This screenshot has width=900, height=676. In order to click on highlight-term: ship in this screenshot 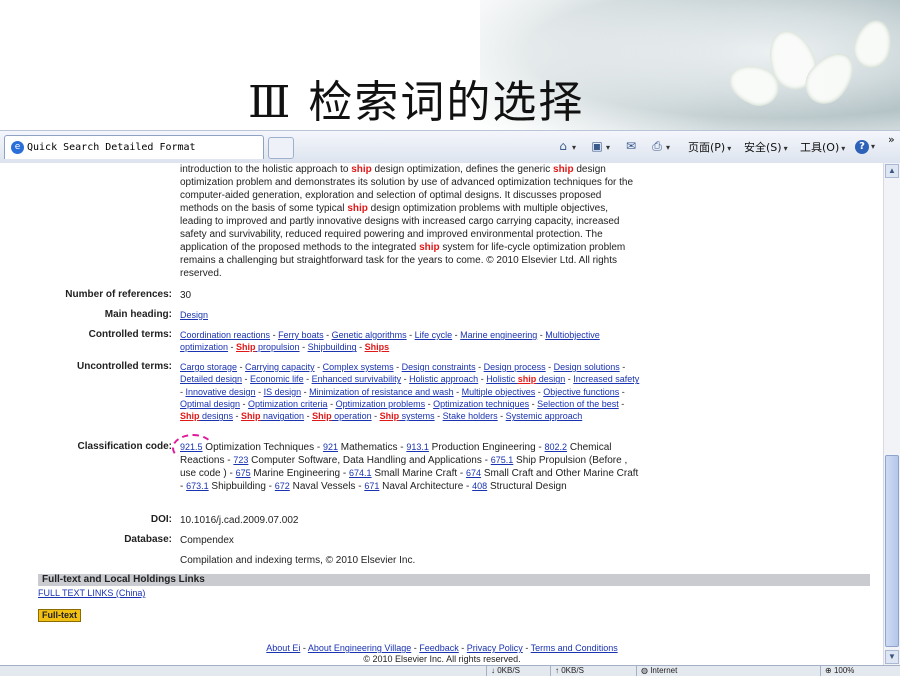, I will do `click(527, 379)`.